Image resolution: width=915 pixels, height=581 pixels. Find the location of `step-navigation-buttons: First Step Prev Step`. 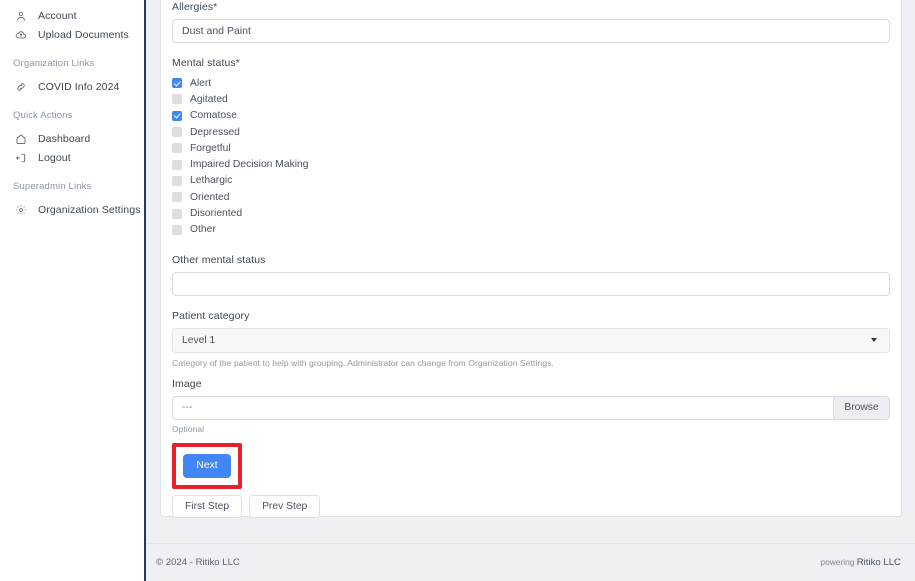

step-navigation-buttons: First Step Prev Step is located at coordinates (531, 506).